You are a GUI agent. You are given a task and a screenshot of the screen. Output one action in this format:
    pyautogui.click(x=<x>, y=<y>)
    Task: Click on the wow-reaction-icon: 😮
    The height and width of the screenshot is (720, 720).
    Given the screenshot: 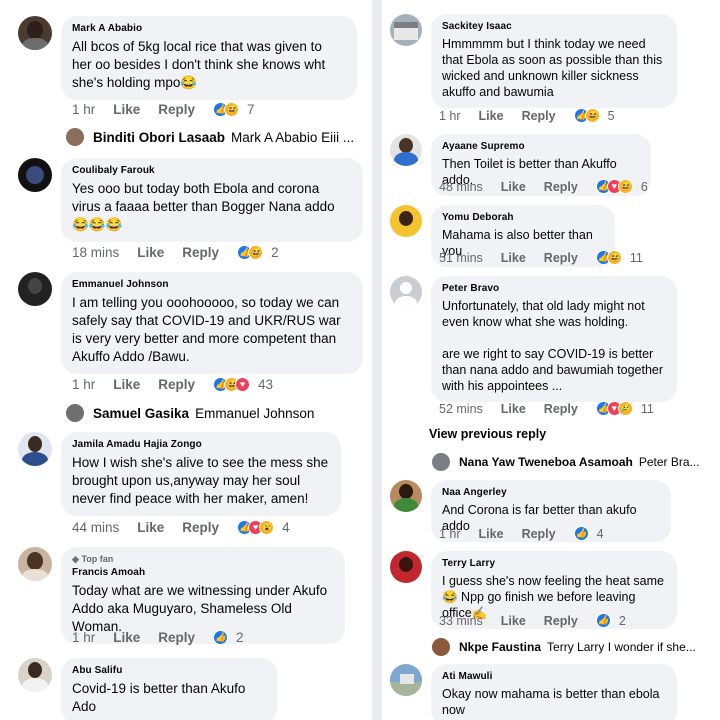 What is the action you would take?
    pyautogui.click(x=267, y=527)
    